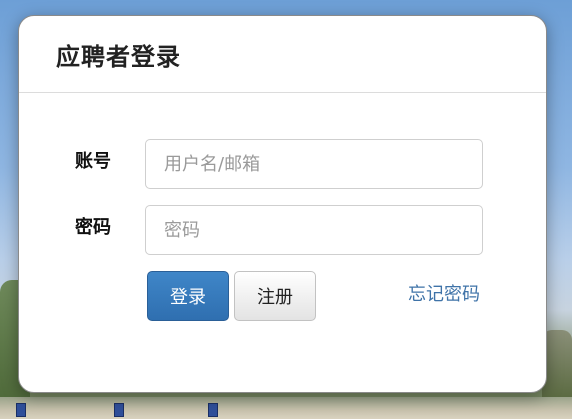  What do you see at coordinates (188, 296) in the screenshot?
I see `login-button: 登录` at bounding box center [188, 296].